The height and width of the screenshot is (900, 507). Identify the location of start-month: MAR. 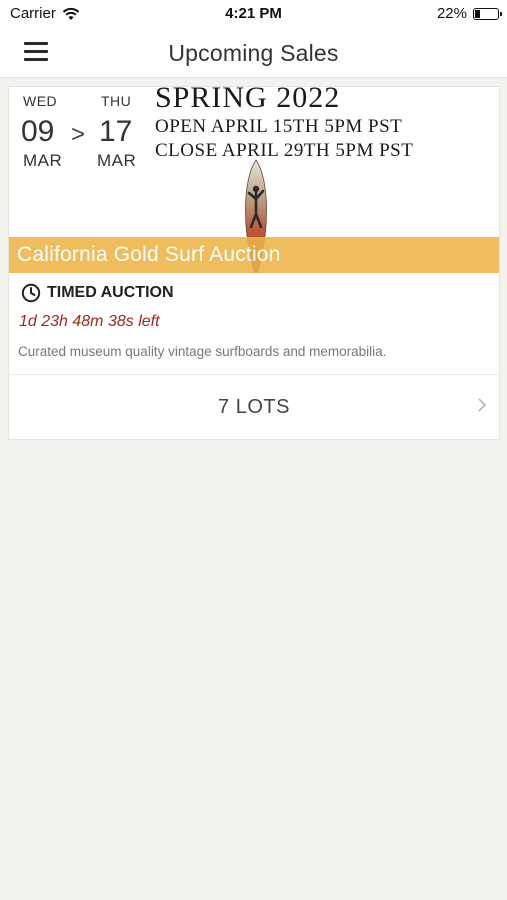
(43, 160).